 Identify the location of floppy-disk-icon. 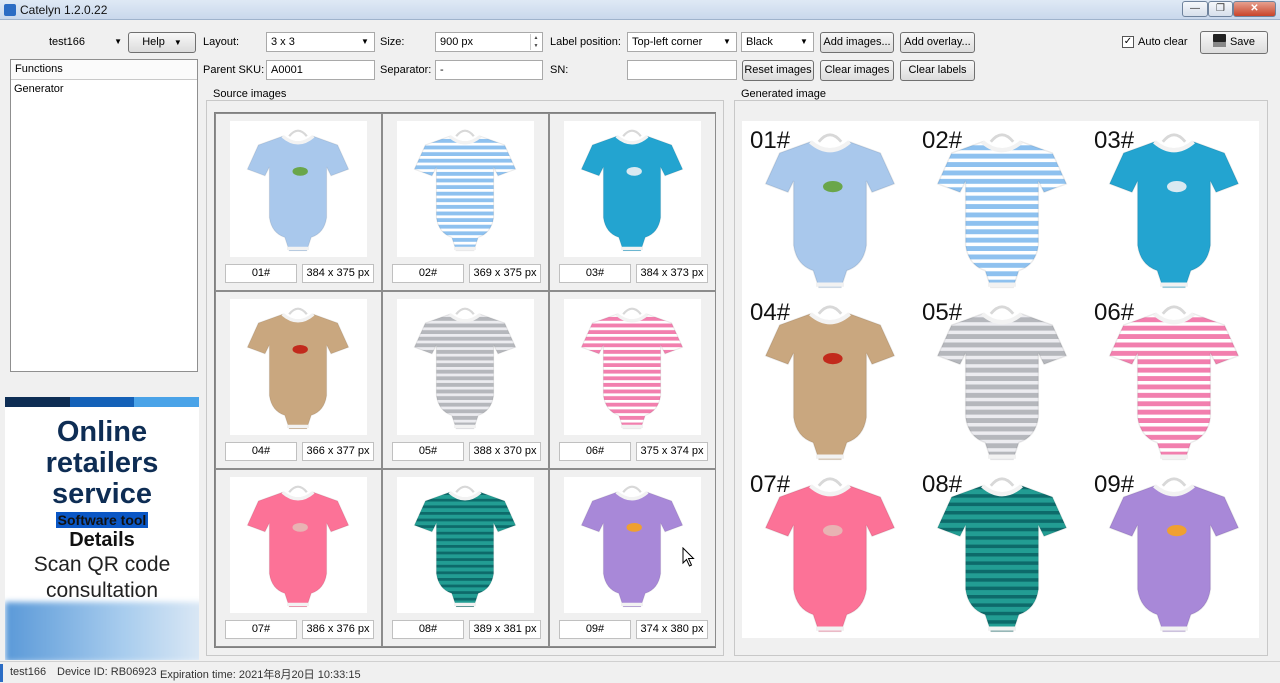
(1219, 40).